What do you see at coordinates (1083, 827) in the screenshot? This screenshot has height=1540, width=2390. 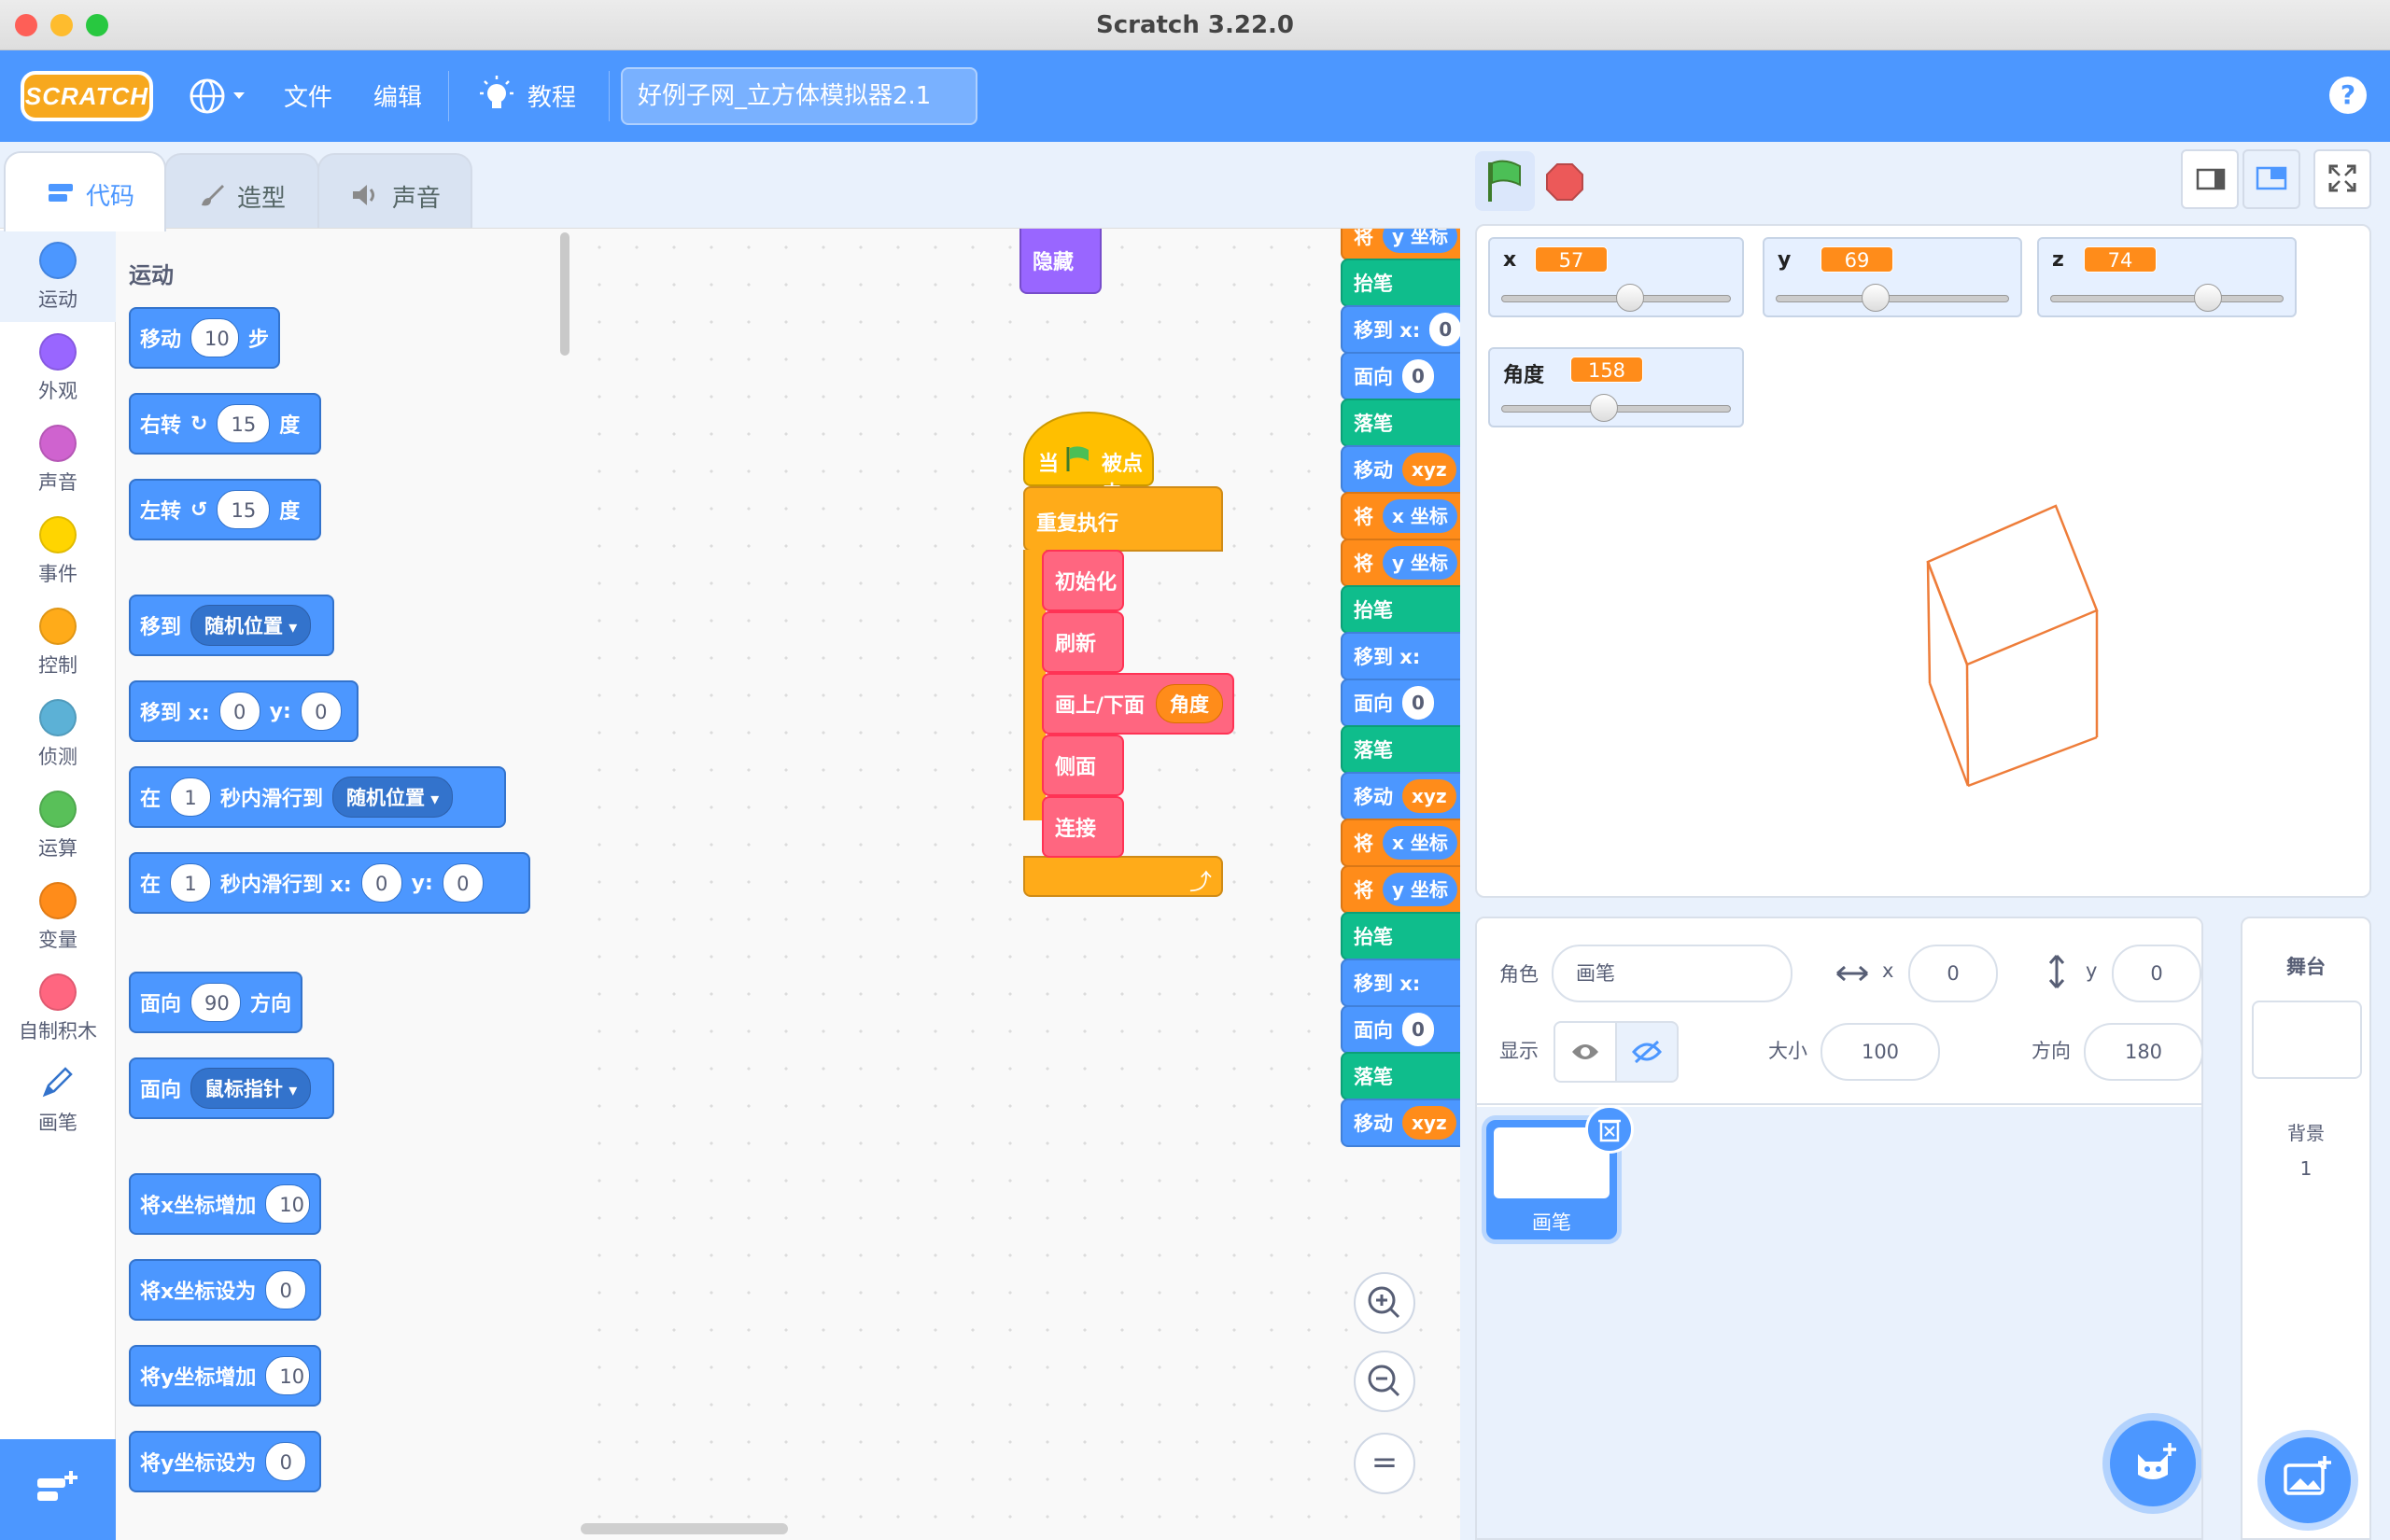 I see `connect-block: 连接` at bounding box center [1083, 827].